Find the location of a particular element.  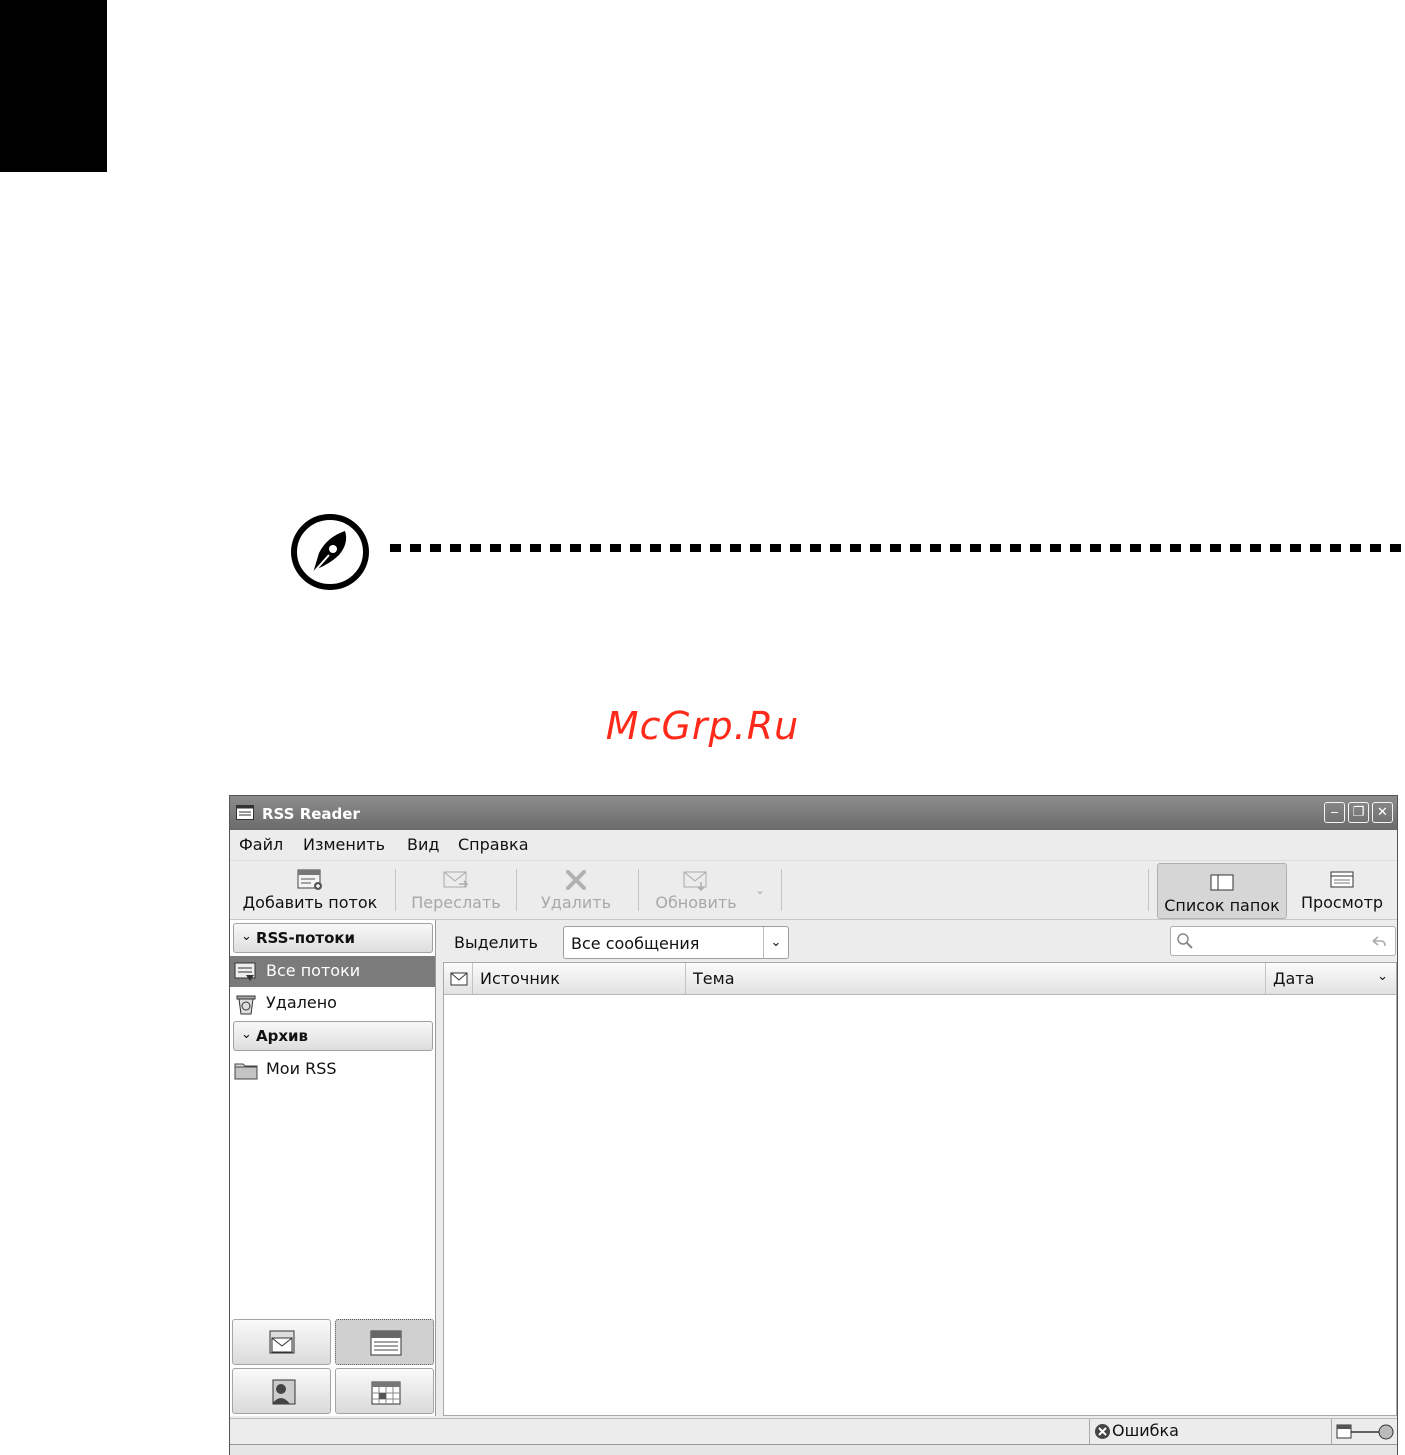

contacts-icon is located at coordinates (284, 1392).